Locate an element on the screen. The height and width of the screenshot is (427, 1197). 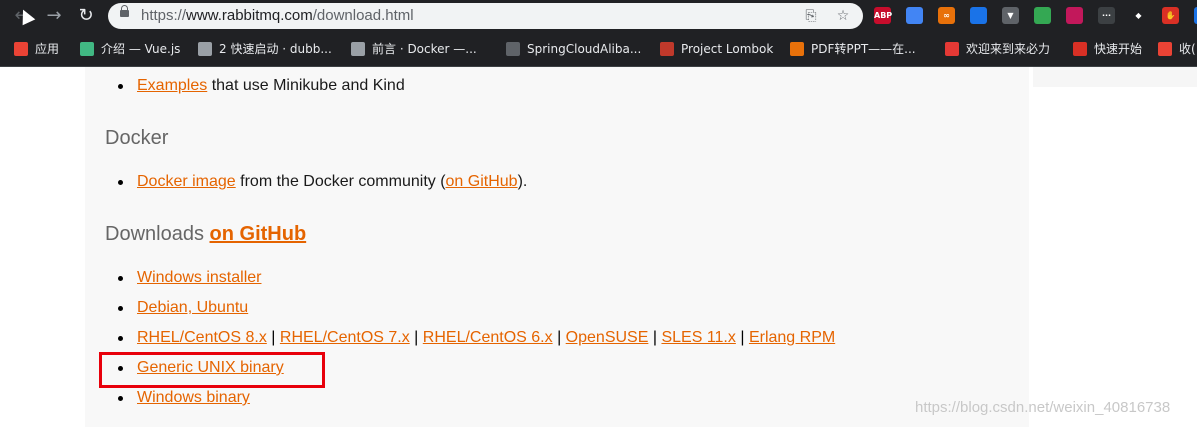
list-item-windows-binary: Windows binary is located at coordinates (193, 398).